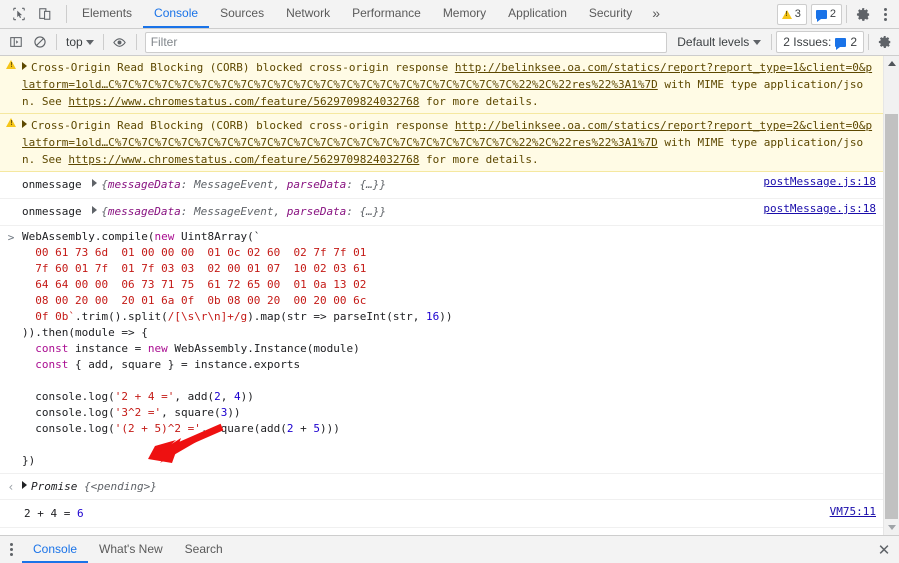  I want to click on toolbar-divider, so click(66, 14).